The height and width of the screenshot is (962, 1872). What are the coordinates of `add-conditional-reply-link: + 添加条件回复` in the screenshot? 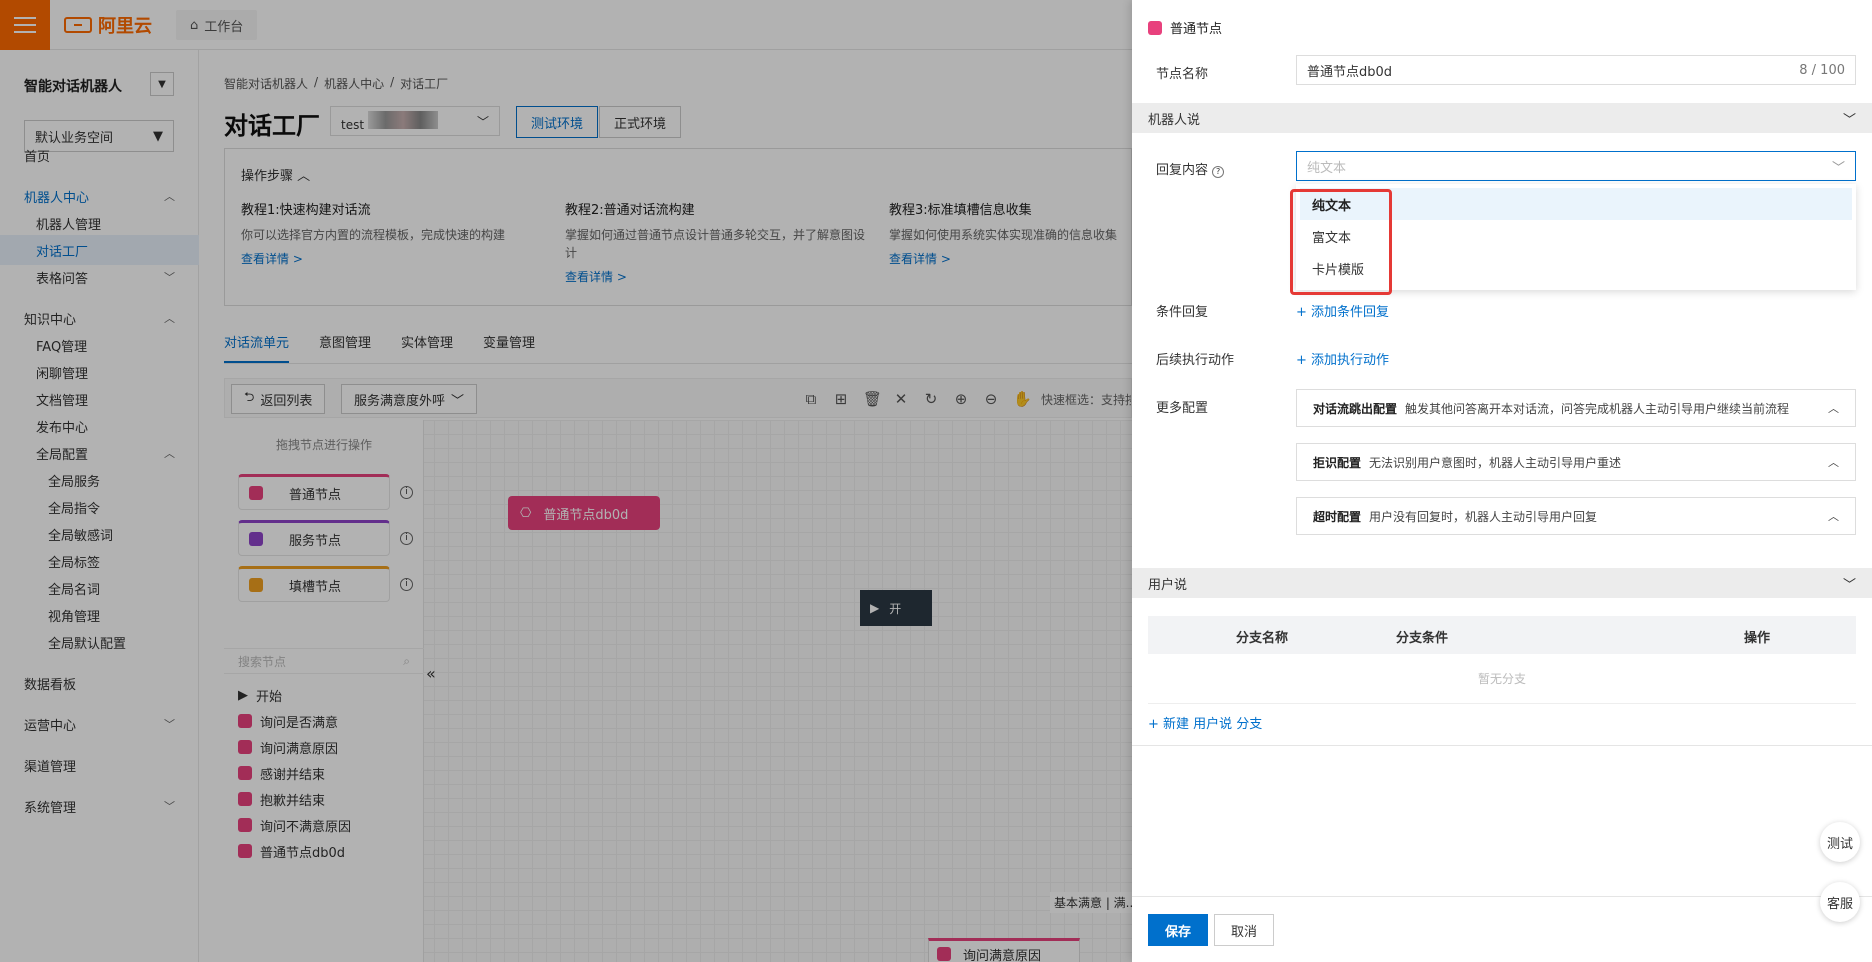 It's located at (1342, 310).